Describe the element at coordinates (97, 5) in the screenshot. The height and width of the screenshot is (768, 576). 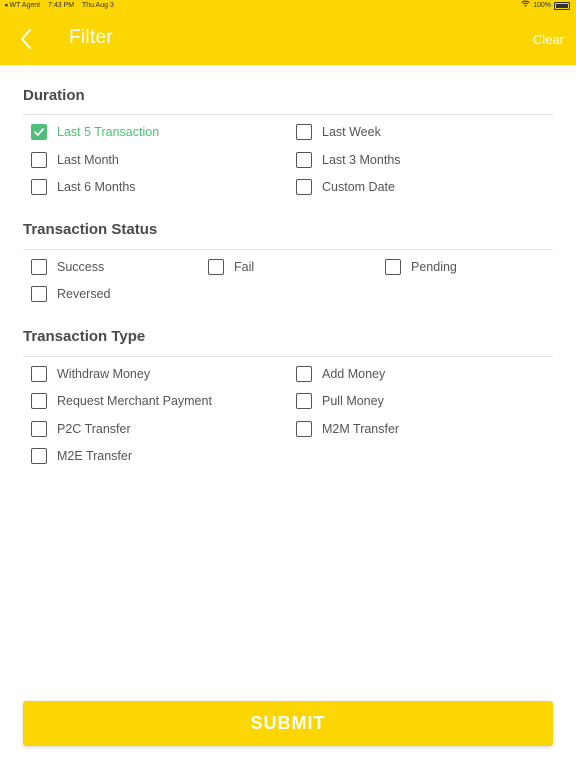
I see `status-date: Thu Aug 3` at that location.